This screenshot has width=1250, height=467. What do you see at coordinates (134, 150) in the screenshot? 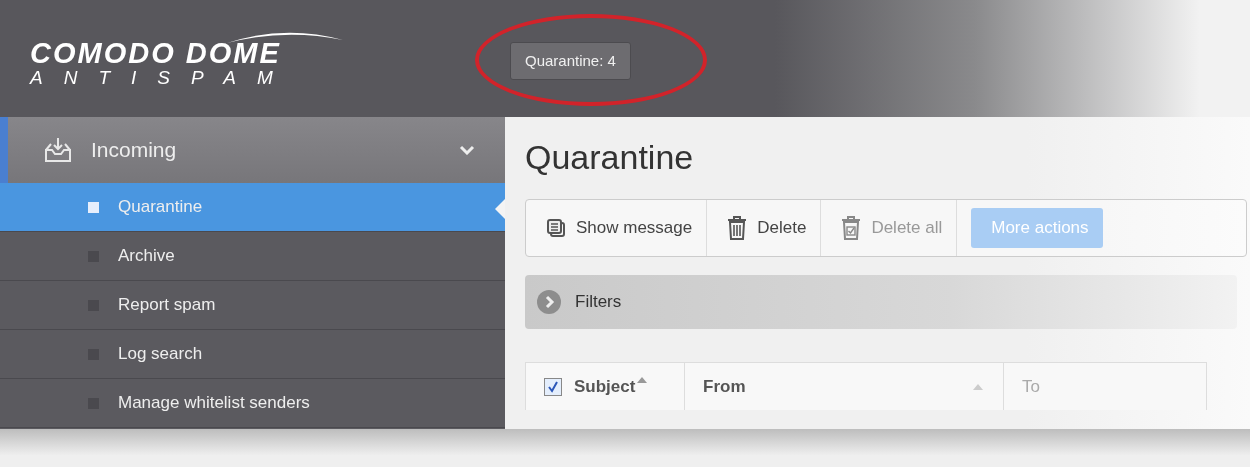
I see `section-label: Incoming` at bounding box center [134, 150].